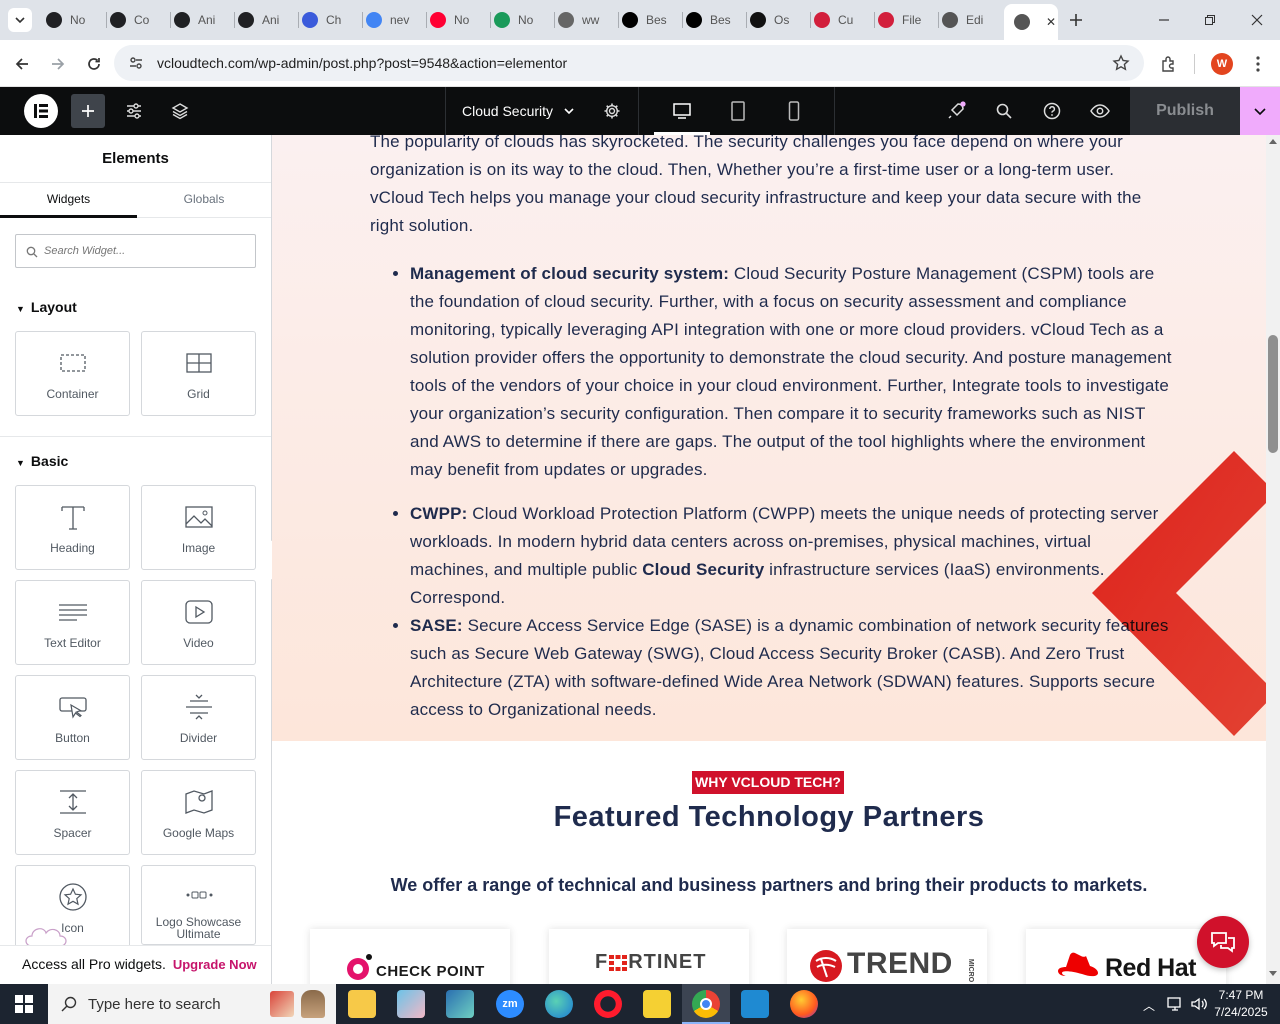 This screenshot has height=1024, width=1280. What do you see at coordinates (612, 111) in the screenshot?
I see `page-settings-button` at bounding box center [612, 111].